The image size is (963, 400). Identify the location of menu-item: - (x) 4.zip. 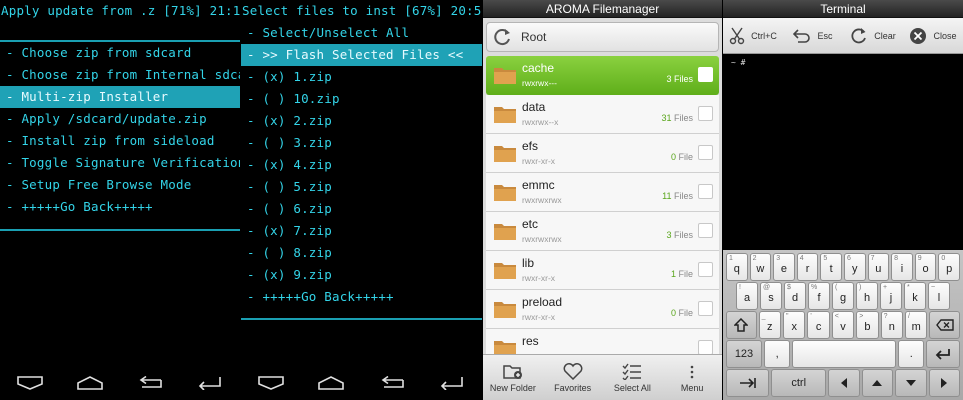
(361, 165).